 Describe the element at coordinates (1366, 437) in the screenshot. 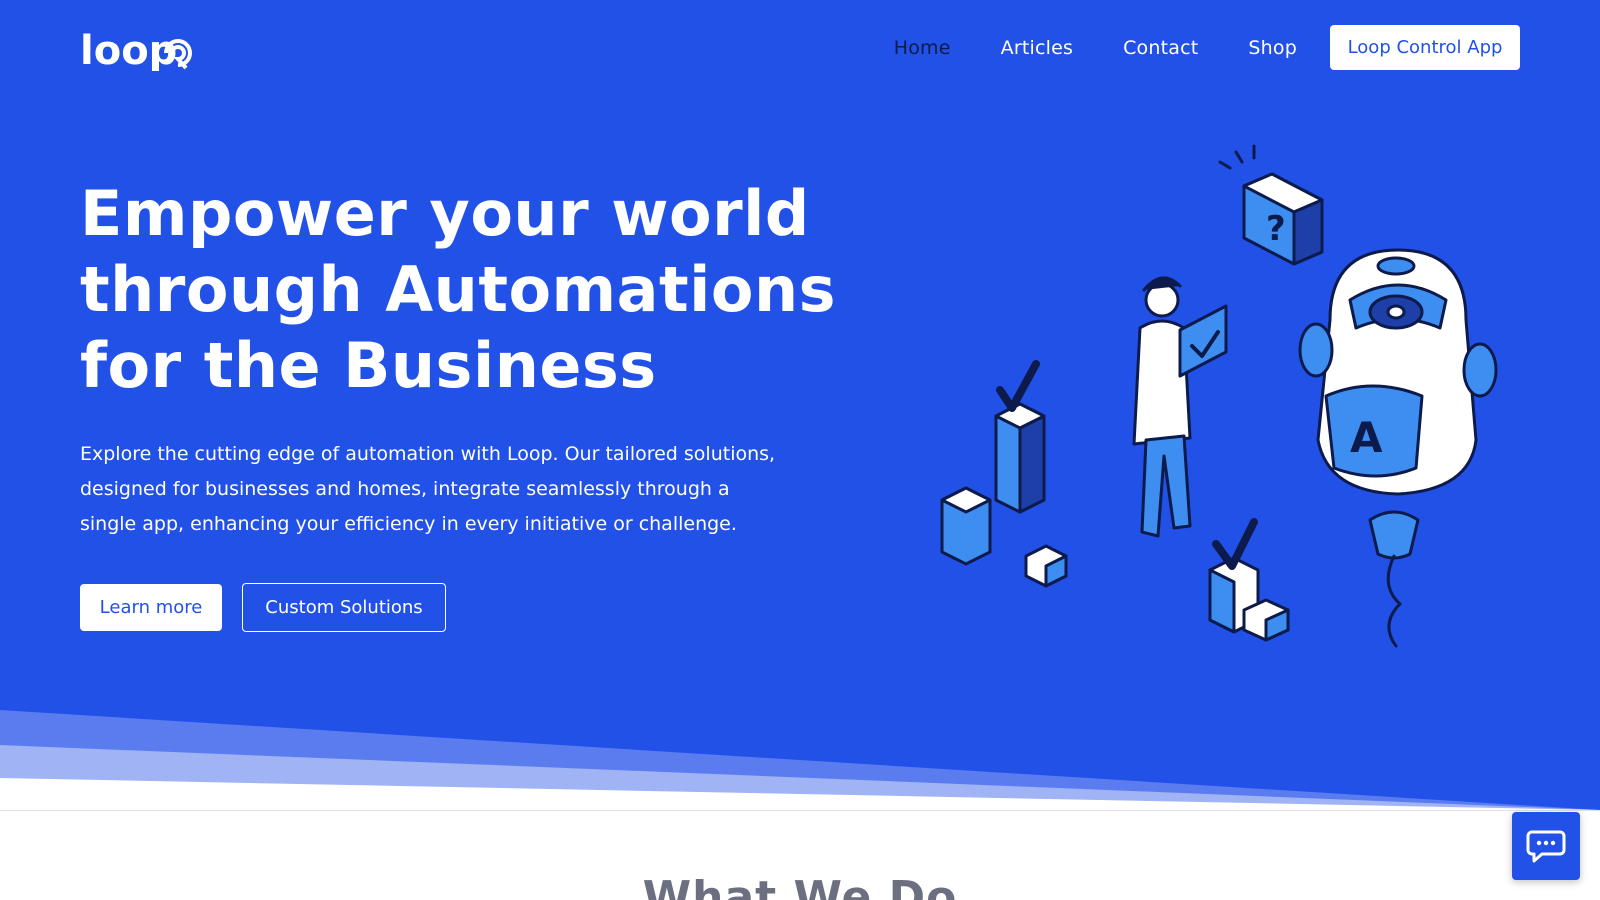

I see `svg-text: A` at that location.